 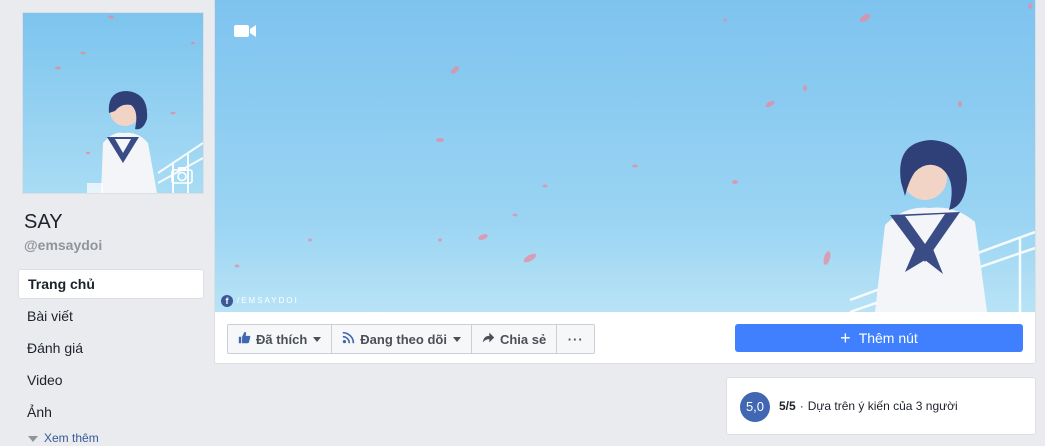 What do you see at coordinates (45, 380) in the screenshot?
I see `nav-item-label: Video` at bounding box center [45, 380].